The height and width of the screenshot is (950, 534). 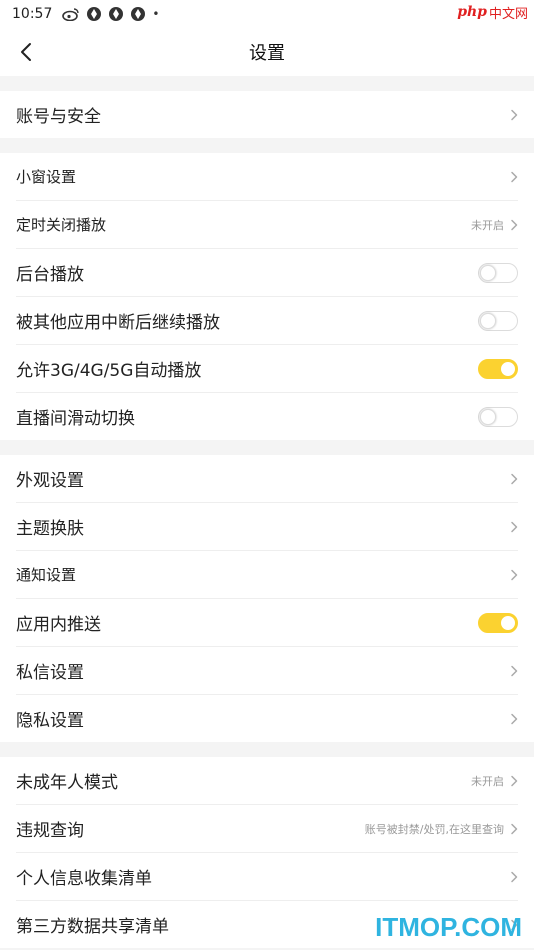 What do you see at coordinates (448, 927) in the screenshot?
I see `itmop-watermark: ITMOP.COM` at bounding box center [448, 927].